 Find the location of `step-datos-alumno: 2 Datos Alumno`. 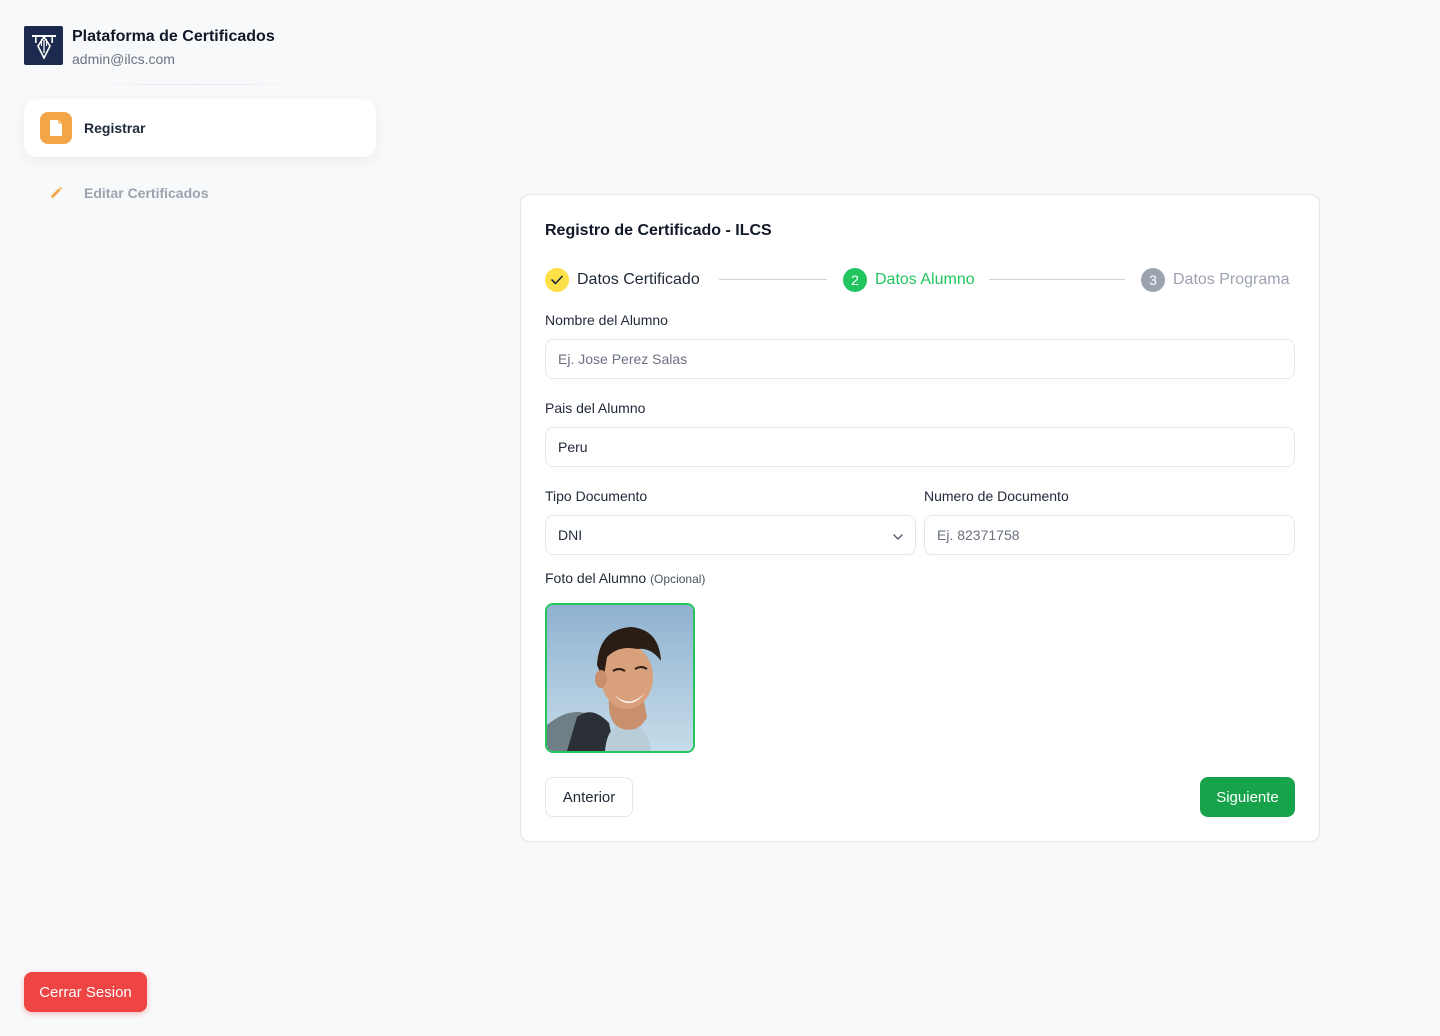

step-datos-alumno: 2 Datos Alumno is located at coordinates (909, 280).